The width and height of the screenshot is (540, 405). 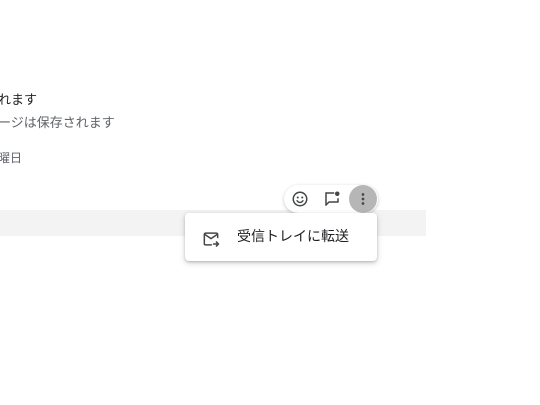 I want to click on menu-item-forward-to-inbox: 受信トレイに転送, so click(x=281, y=237).